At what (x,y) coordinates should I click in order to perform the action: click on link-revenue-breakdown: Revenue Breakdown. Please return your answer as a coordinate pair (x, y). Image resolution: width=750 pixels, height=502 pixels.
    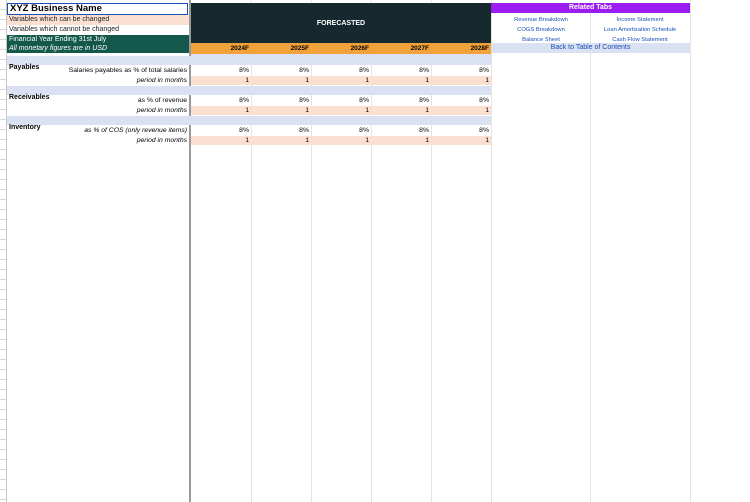
    Looking at the image, I should click on (541, 20).